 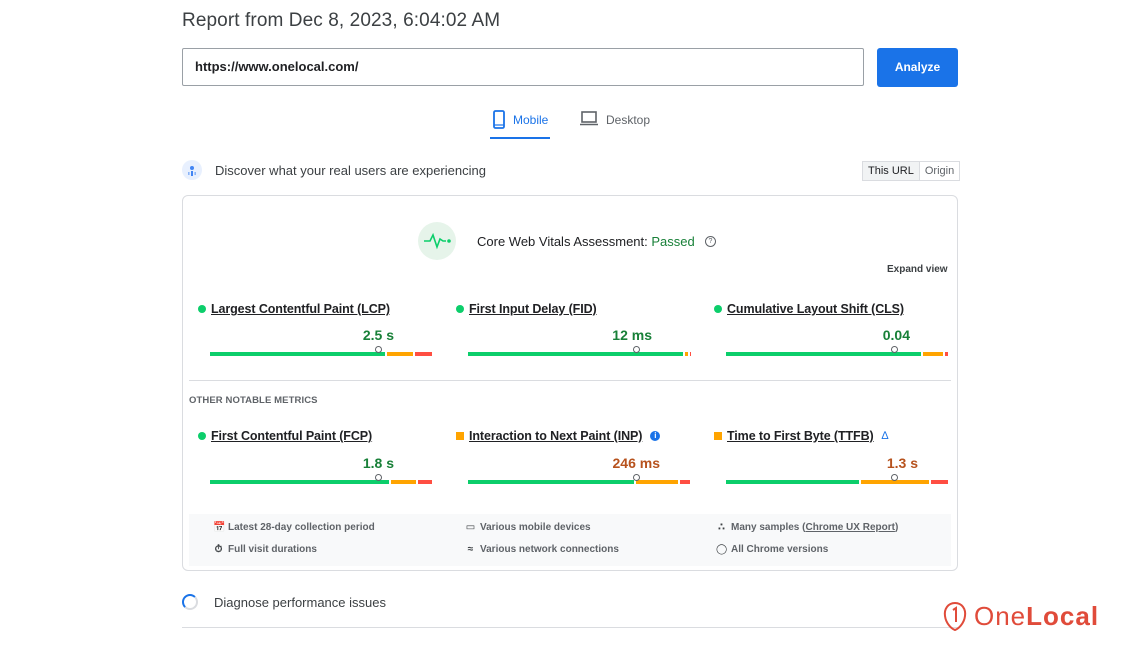 I want to click on metric-header: Time to First Byte (TTFB) ∆, so click(x=801, y=436).